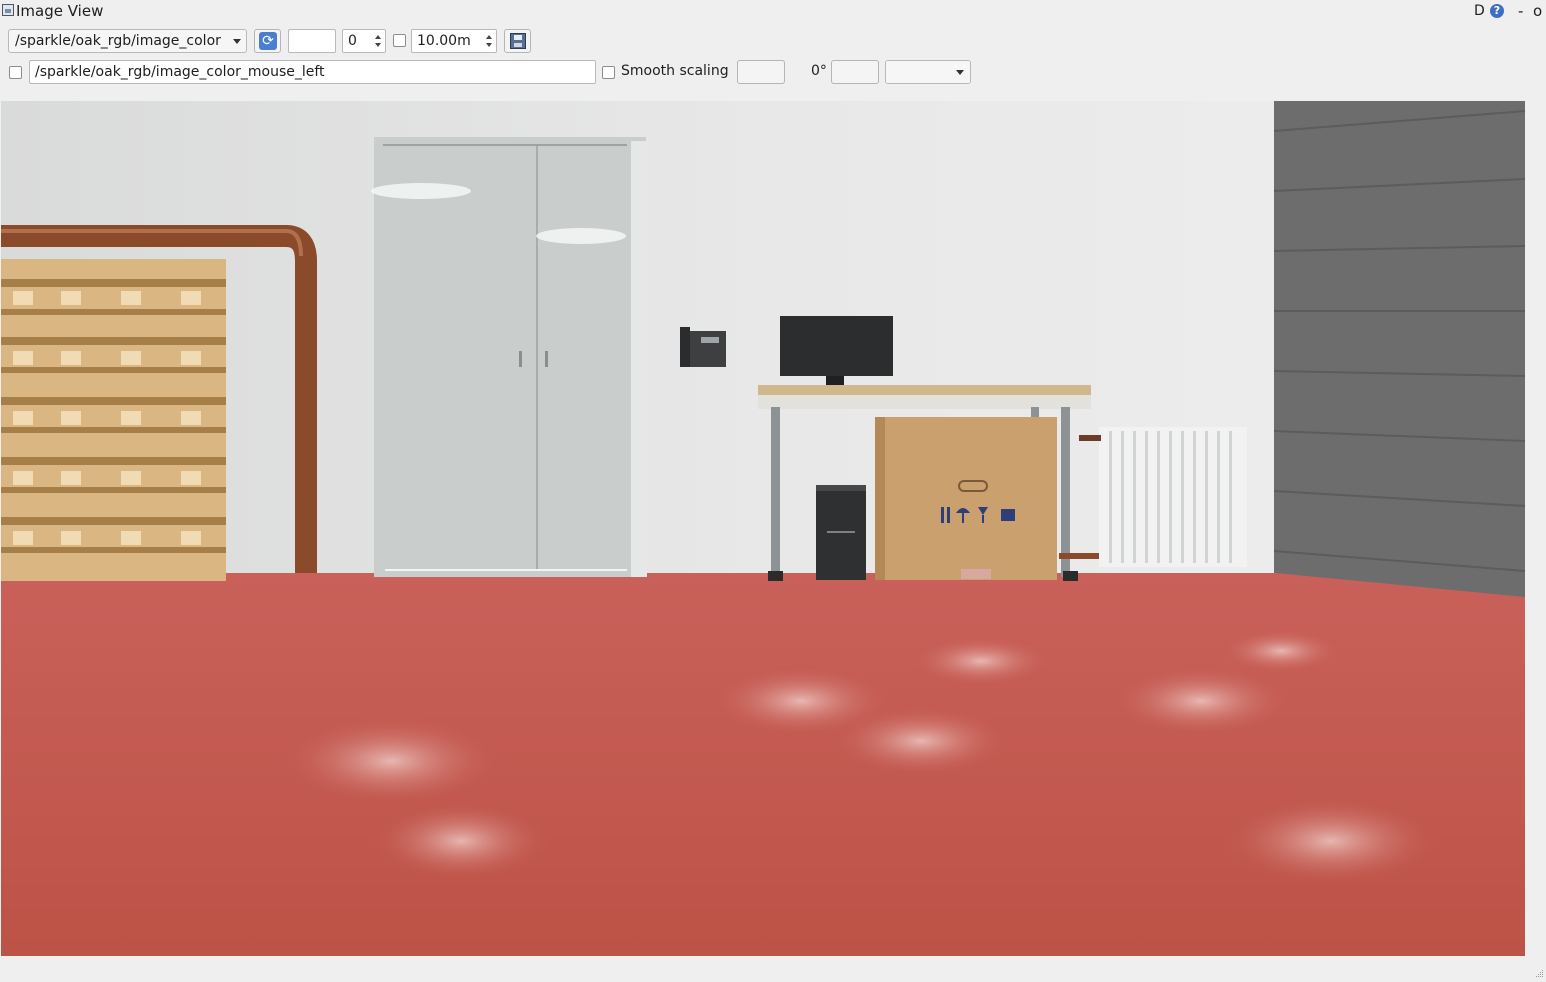 The image size is (1546, 982). What do you see at coordinates (773, 12) in the screenshot?
I see `title-bar: Image View D ? - o` at bounding box center [773, 12].